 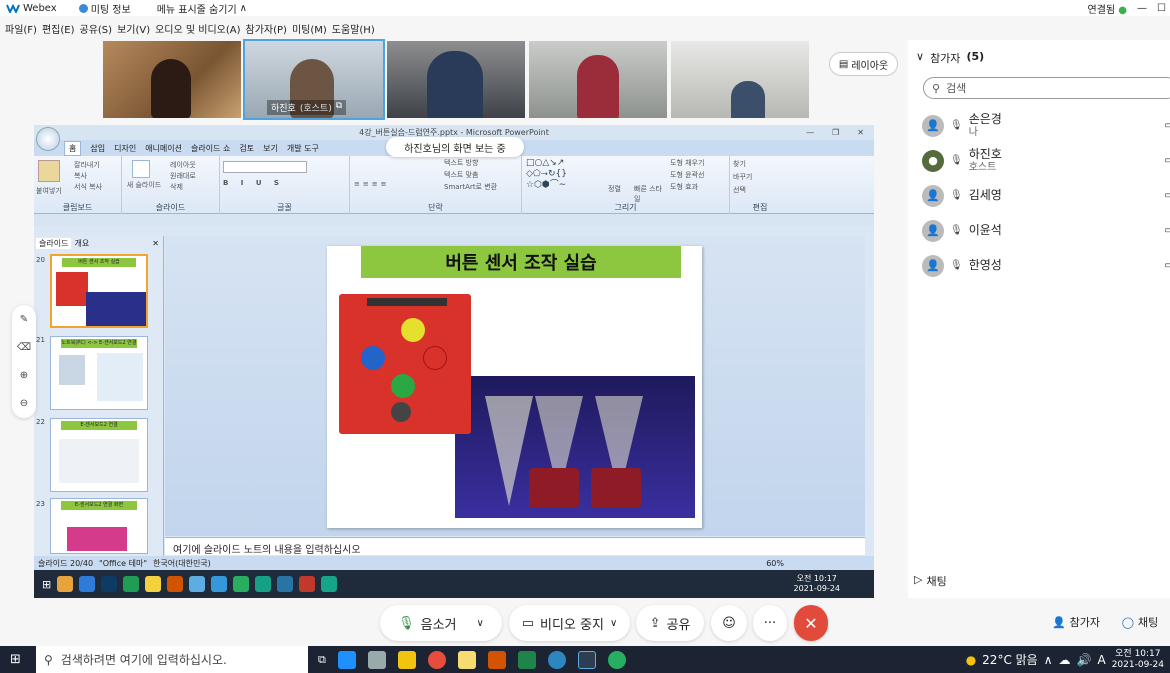 What do you see at coordinates (811, 623) in the screenshot?
I see `leave-meeting-button: ✕` at bounding box center [811, 623].